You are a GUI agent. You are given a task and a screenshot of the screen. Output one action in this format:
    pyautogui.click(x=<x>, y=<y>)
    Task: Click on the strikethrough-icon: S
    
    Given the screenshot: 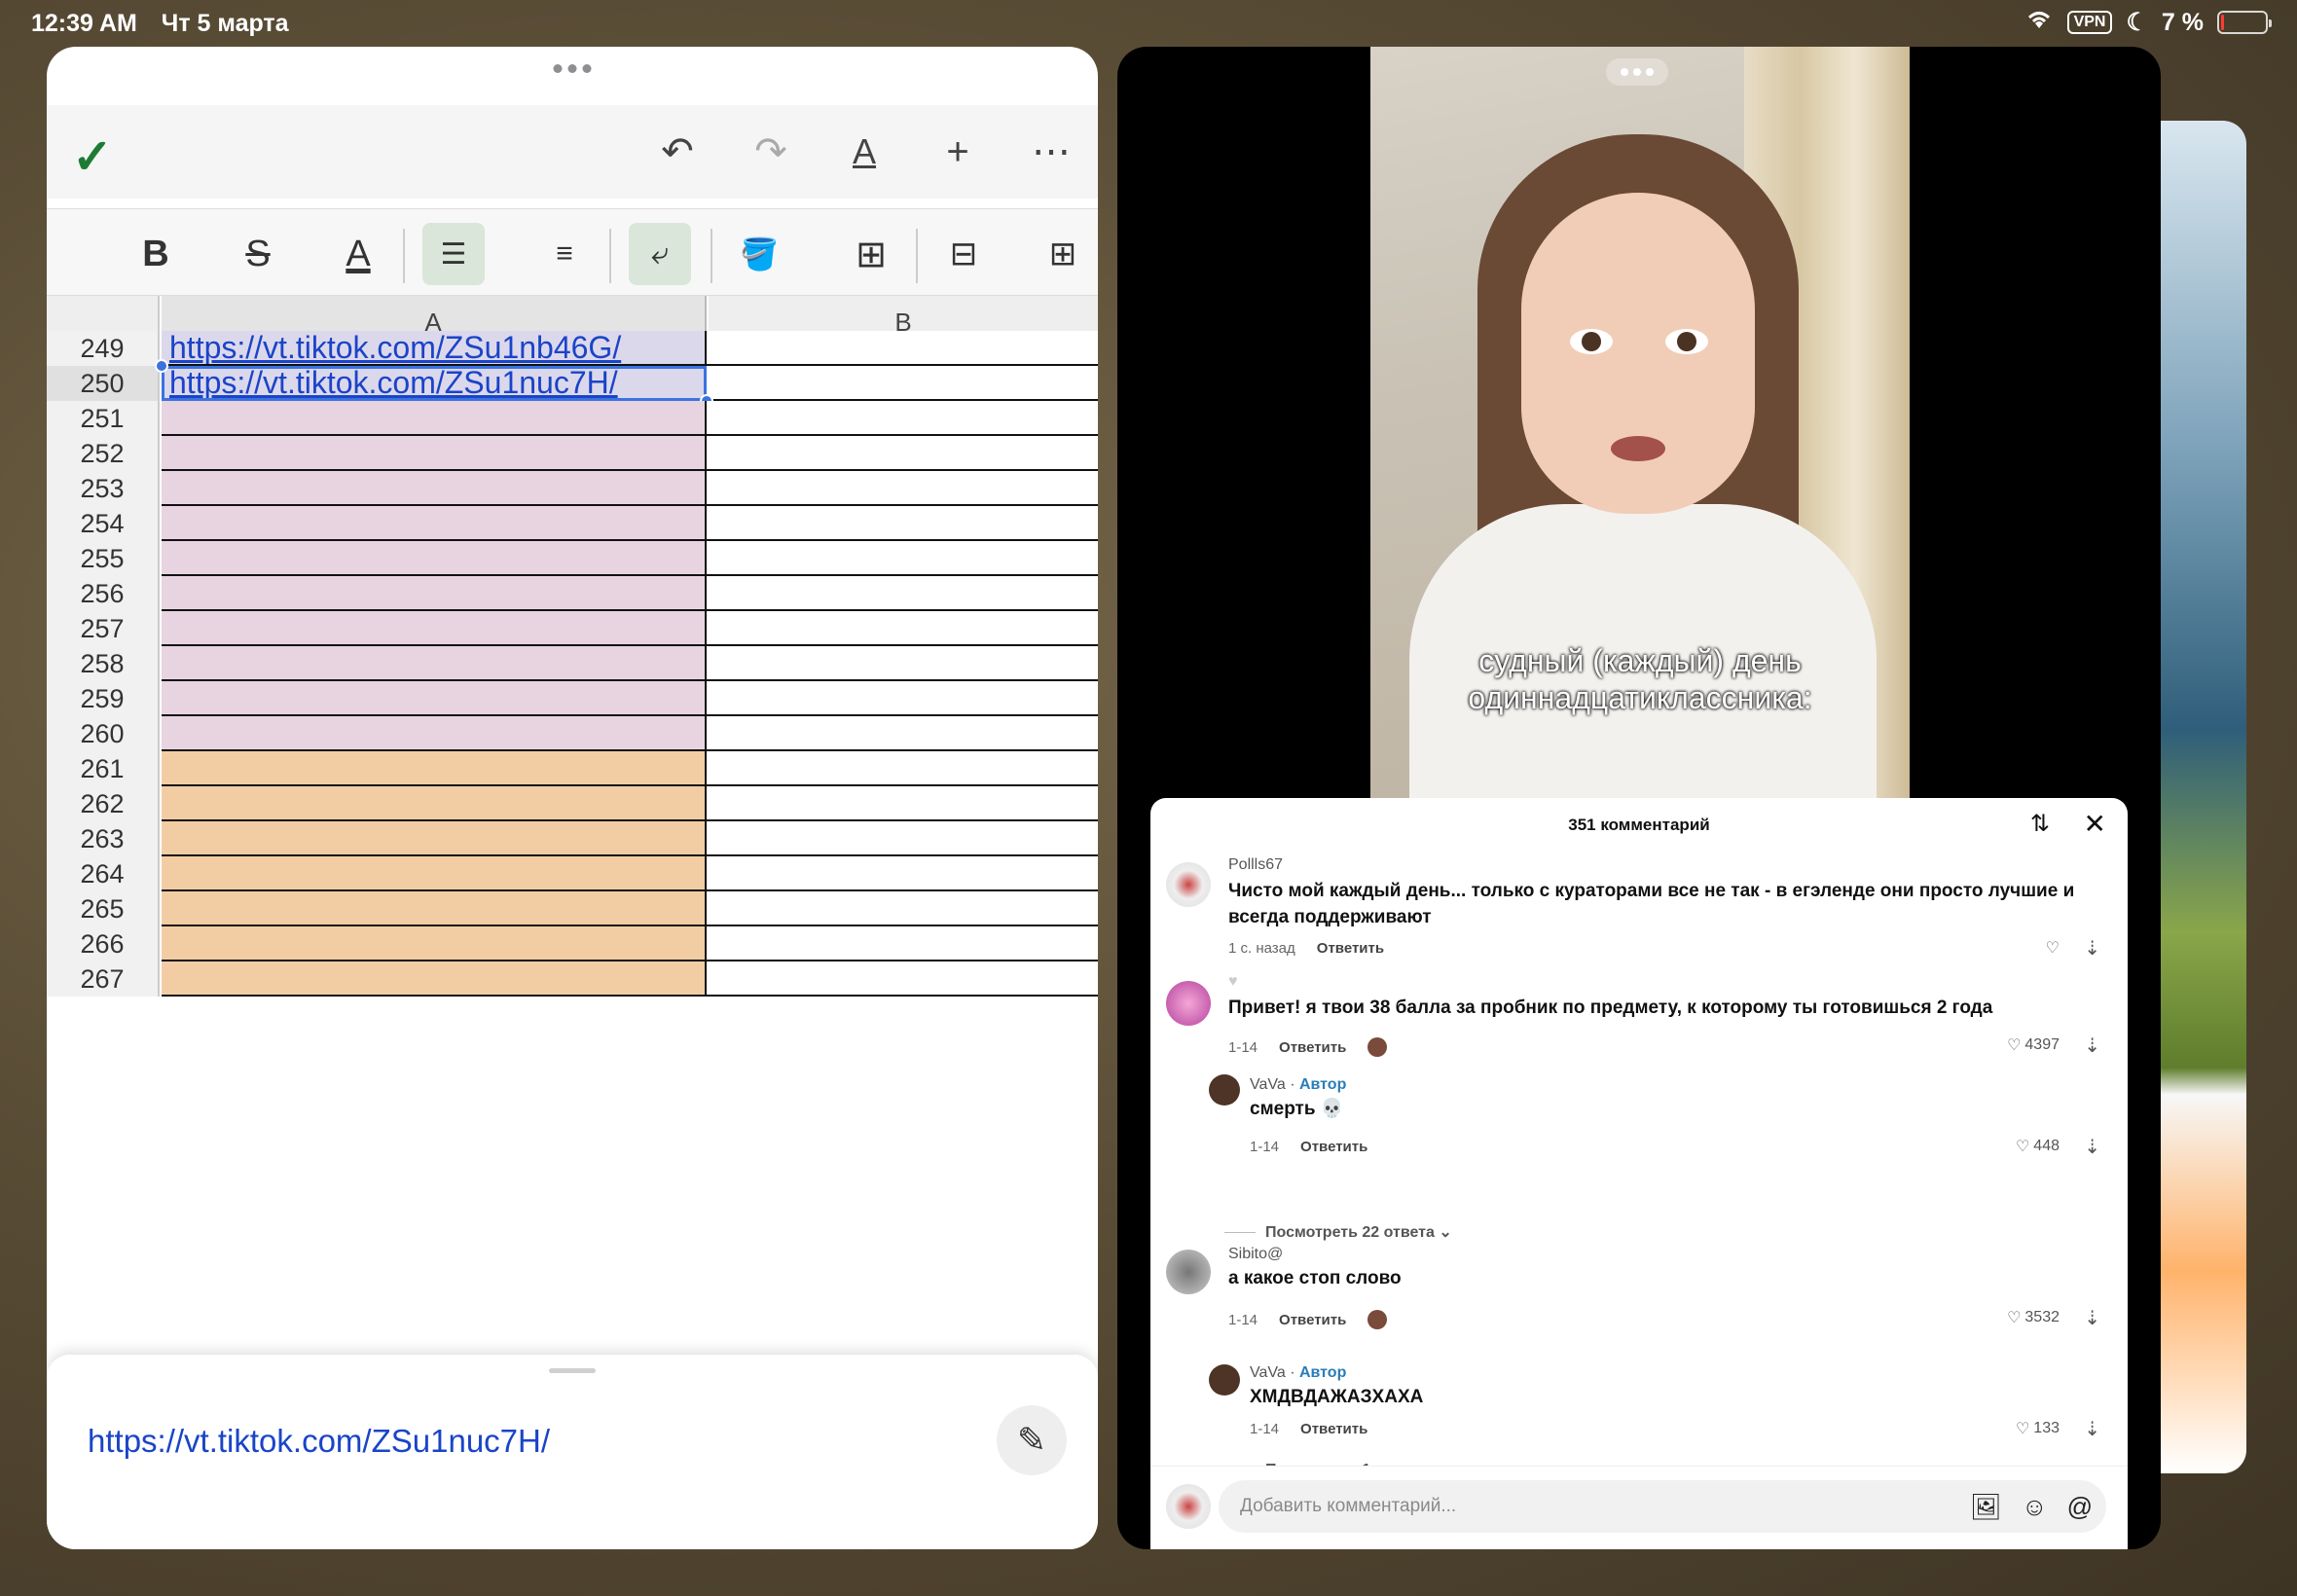 What is the action you would take?
    pyautogui.click(x=258, y=254)
    